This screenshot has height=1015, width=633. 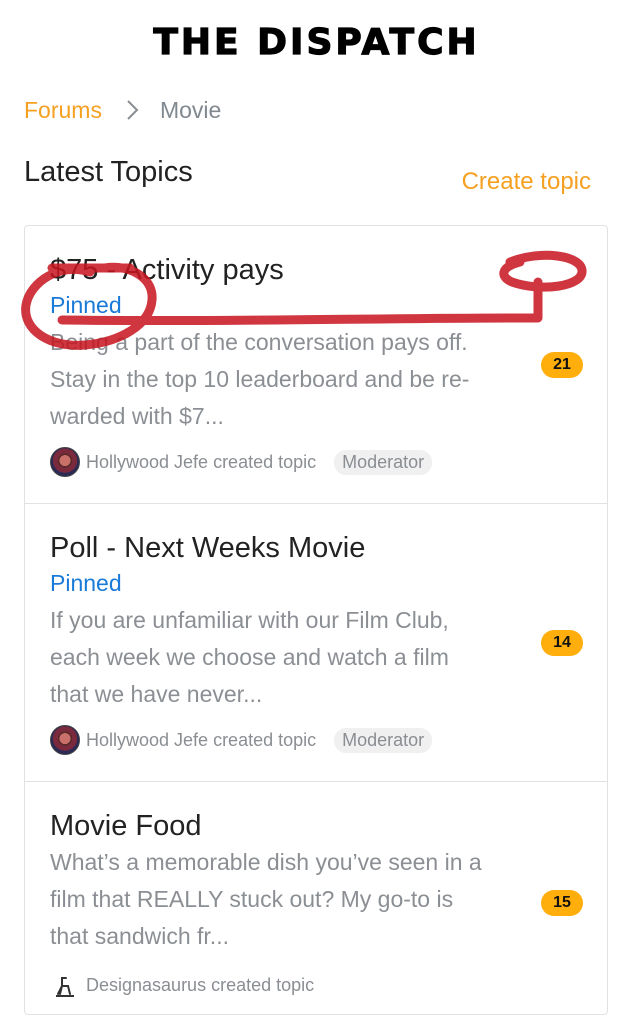 What do you see at coordinates (63, 110) in the screenshot?
I see `breadcrumb-forums-link: Forums` at bounding box center [63, 110].